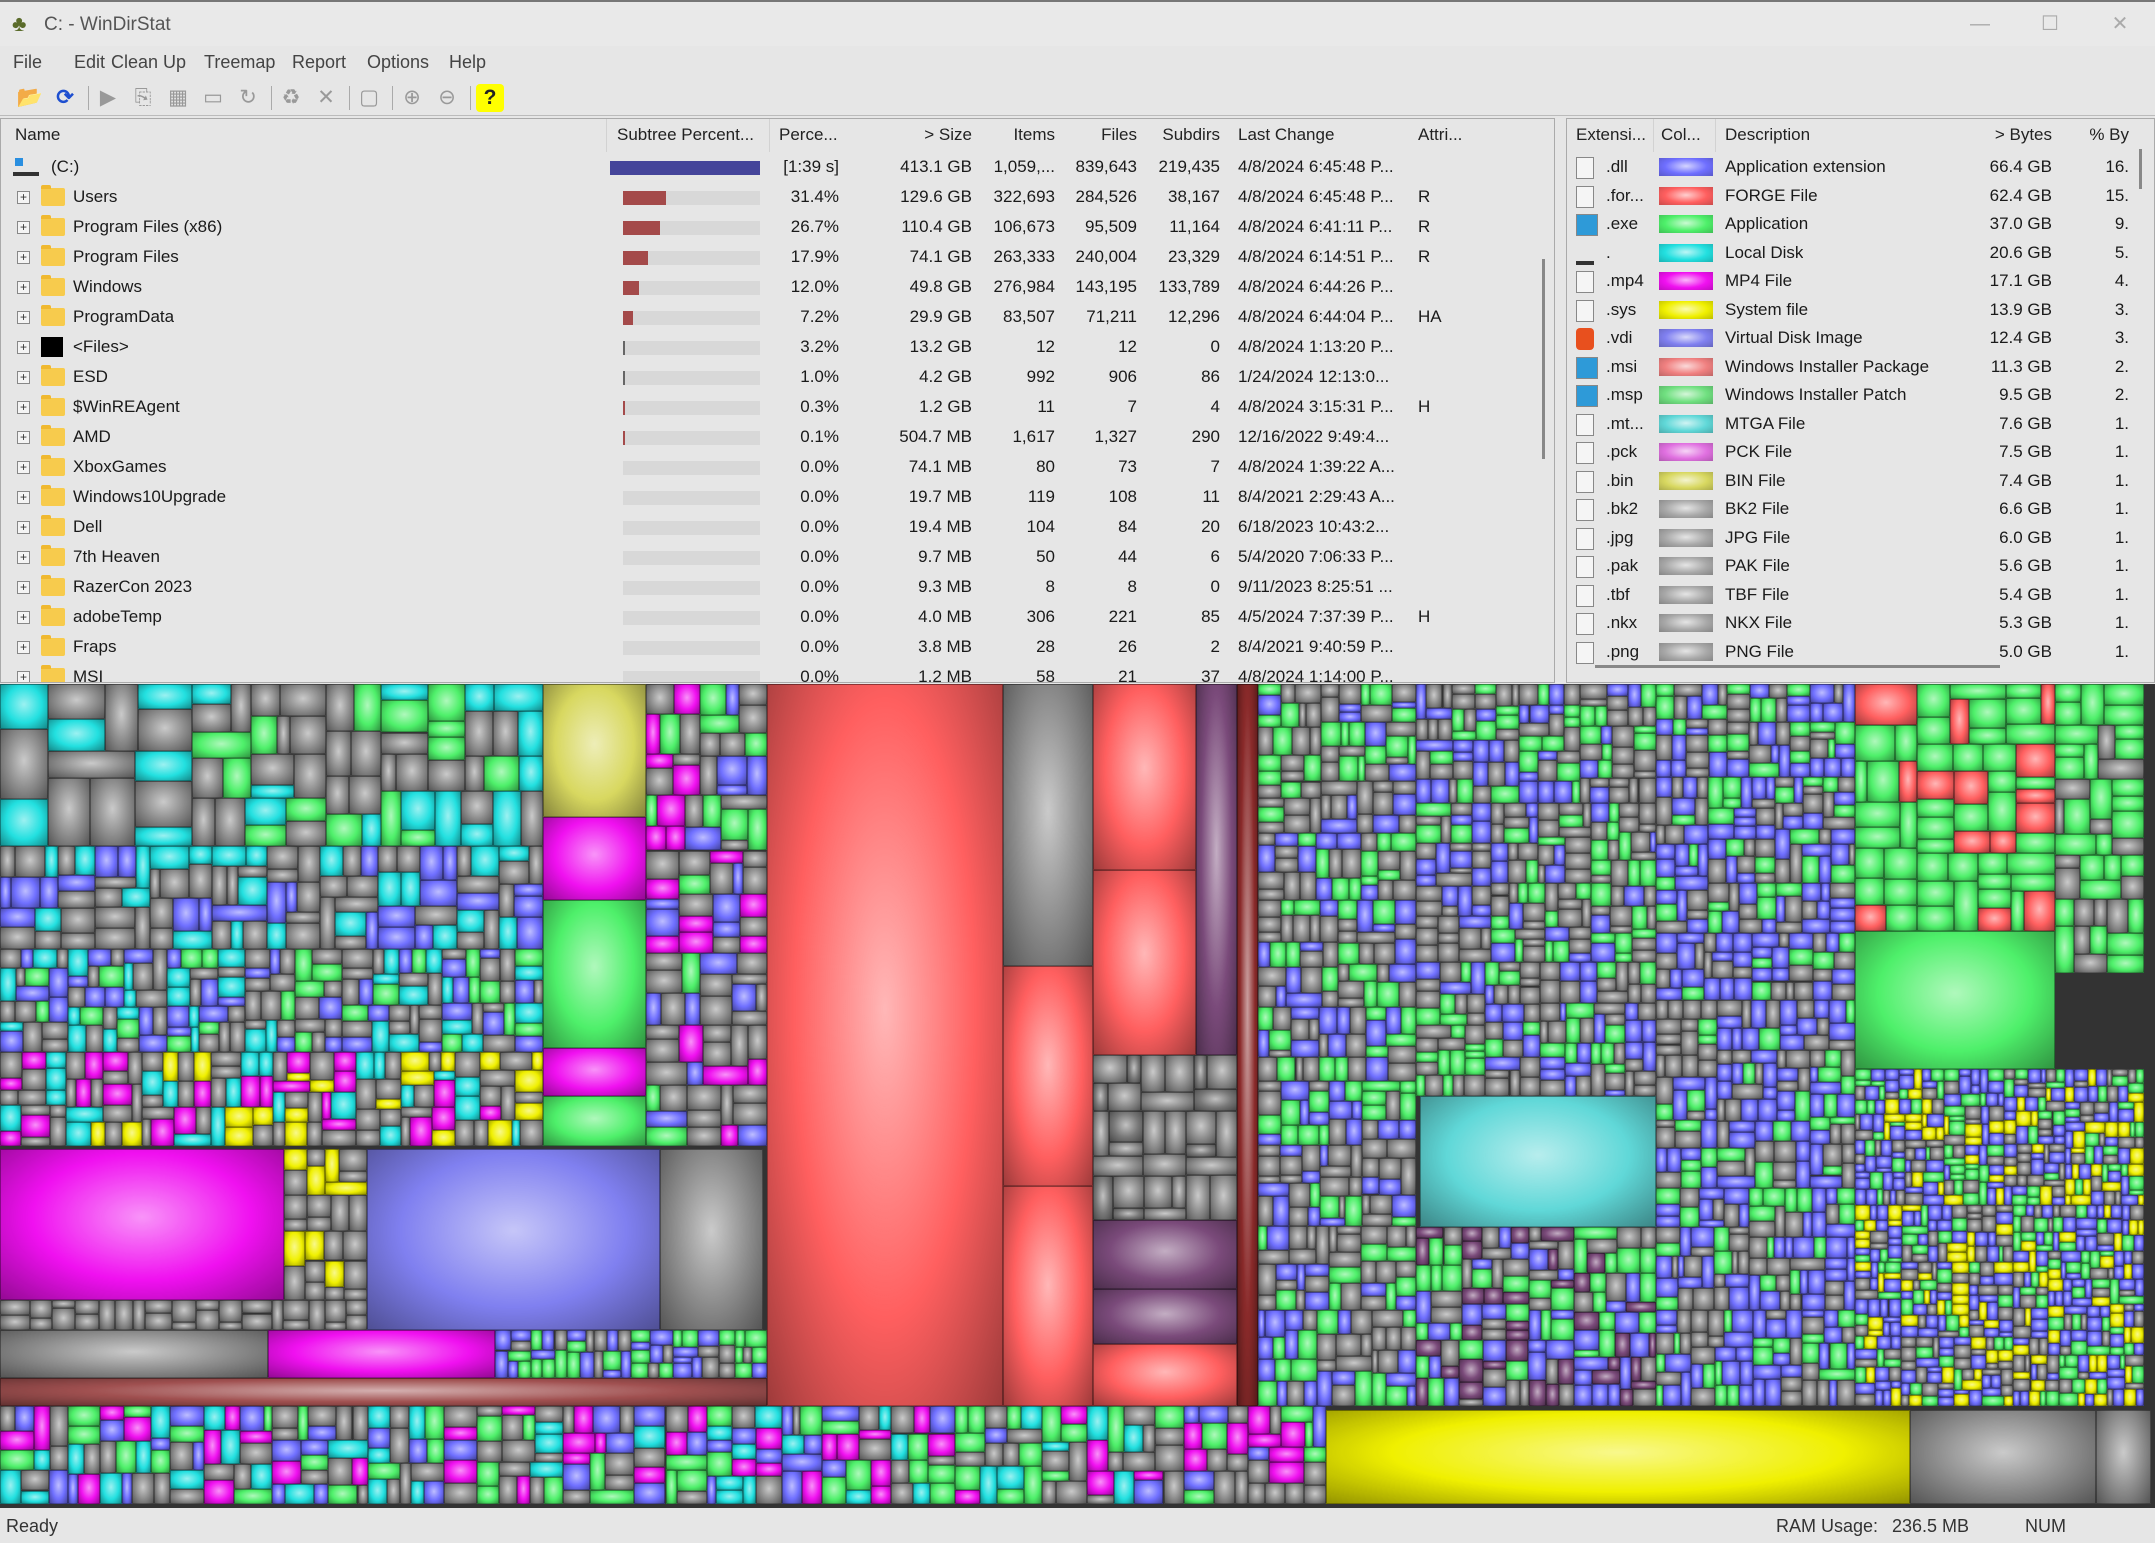 This screenshot has height=1543, width=2155. What do you see at coordinates (1018, 135) in the screenshot?
I see `col-items: Items` at bounding box center [1018, 135].